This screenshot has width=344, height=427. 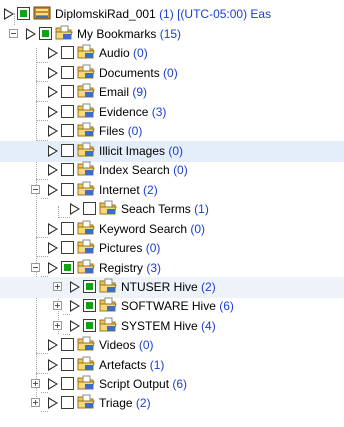 I want to click on tree-row-email: Email (9), so click(x=172, y=92).